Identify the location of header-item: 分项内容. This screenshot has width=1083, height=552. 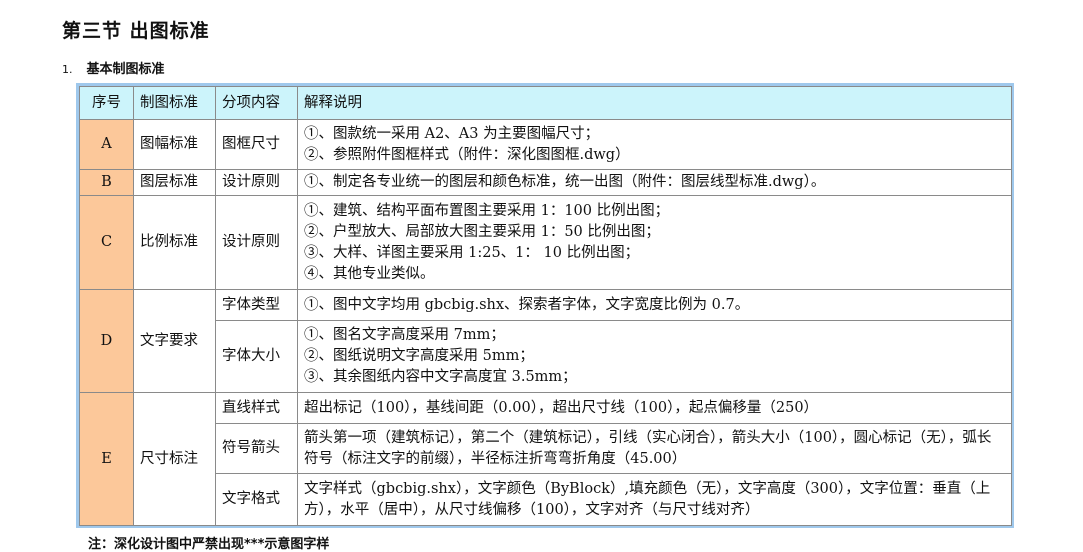
(256, 103).